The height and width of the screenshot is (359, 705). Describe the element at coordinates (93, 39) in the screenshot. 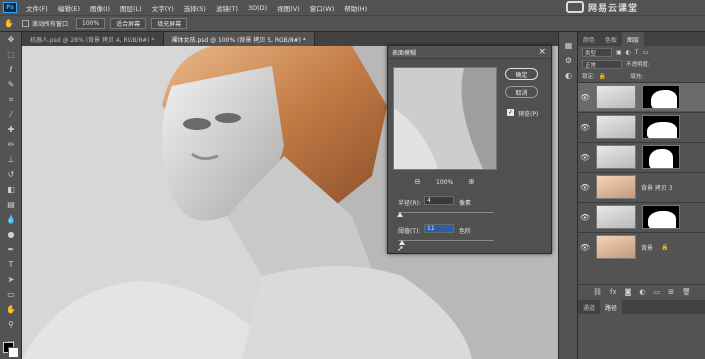

I see `tab-robot-doc: 机器人.psd @ 28% (背景 拷贝 4, RGB/8#) *` at that location.